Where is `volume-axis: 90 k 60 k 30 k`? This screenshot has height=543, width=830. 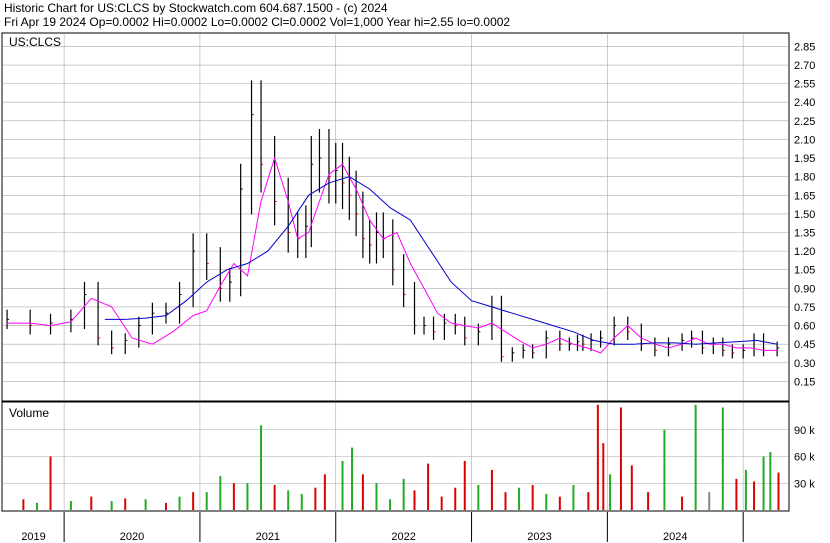 volume-axis: 90 k 60 k 30 k is located at coordinates (804, 458).